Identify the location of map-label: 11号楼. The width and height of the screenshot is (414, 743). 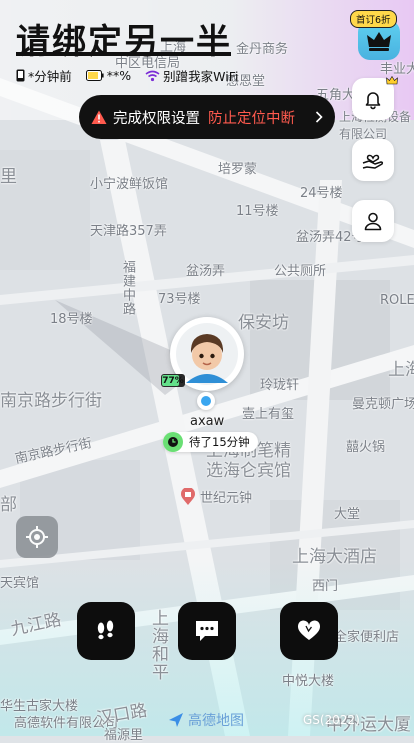
(257, 211).